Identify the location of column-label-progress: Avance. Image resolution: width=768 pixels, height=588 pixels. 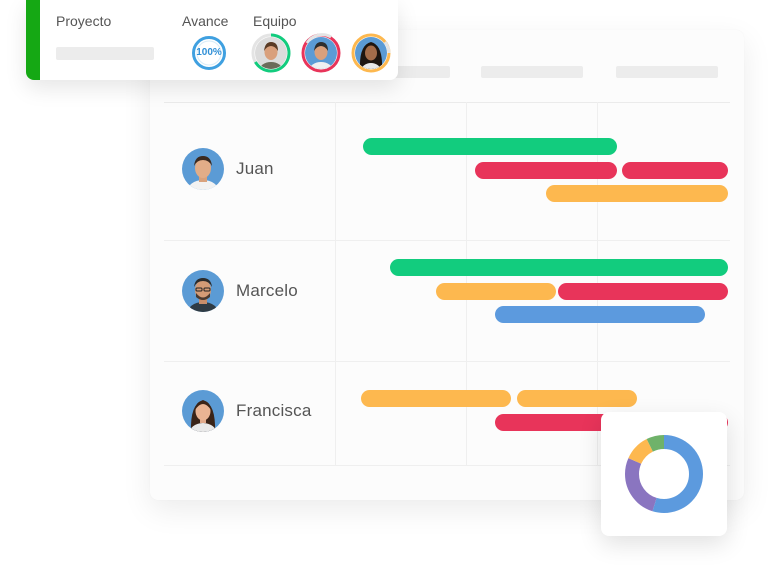
(205, 21).